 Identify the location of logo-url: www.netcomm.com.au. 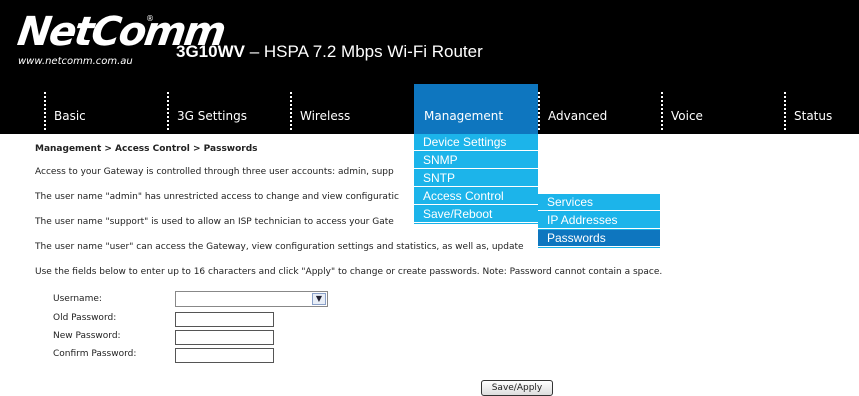
(75, 61).